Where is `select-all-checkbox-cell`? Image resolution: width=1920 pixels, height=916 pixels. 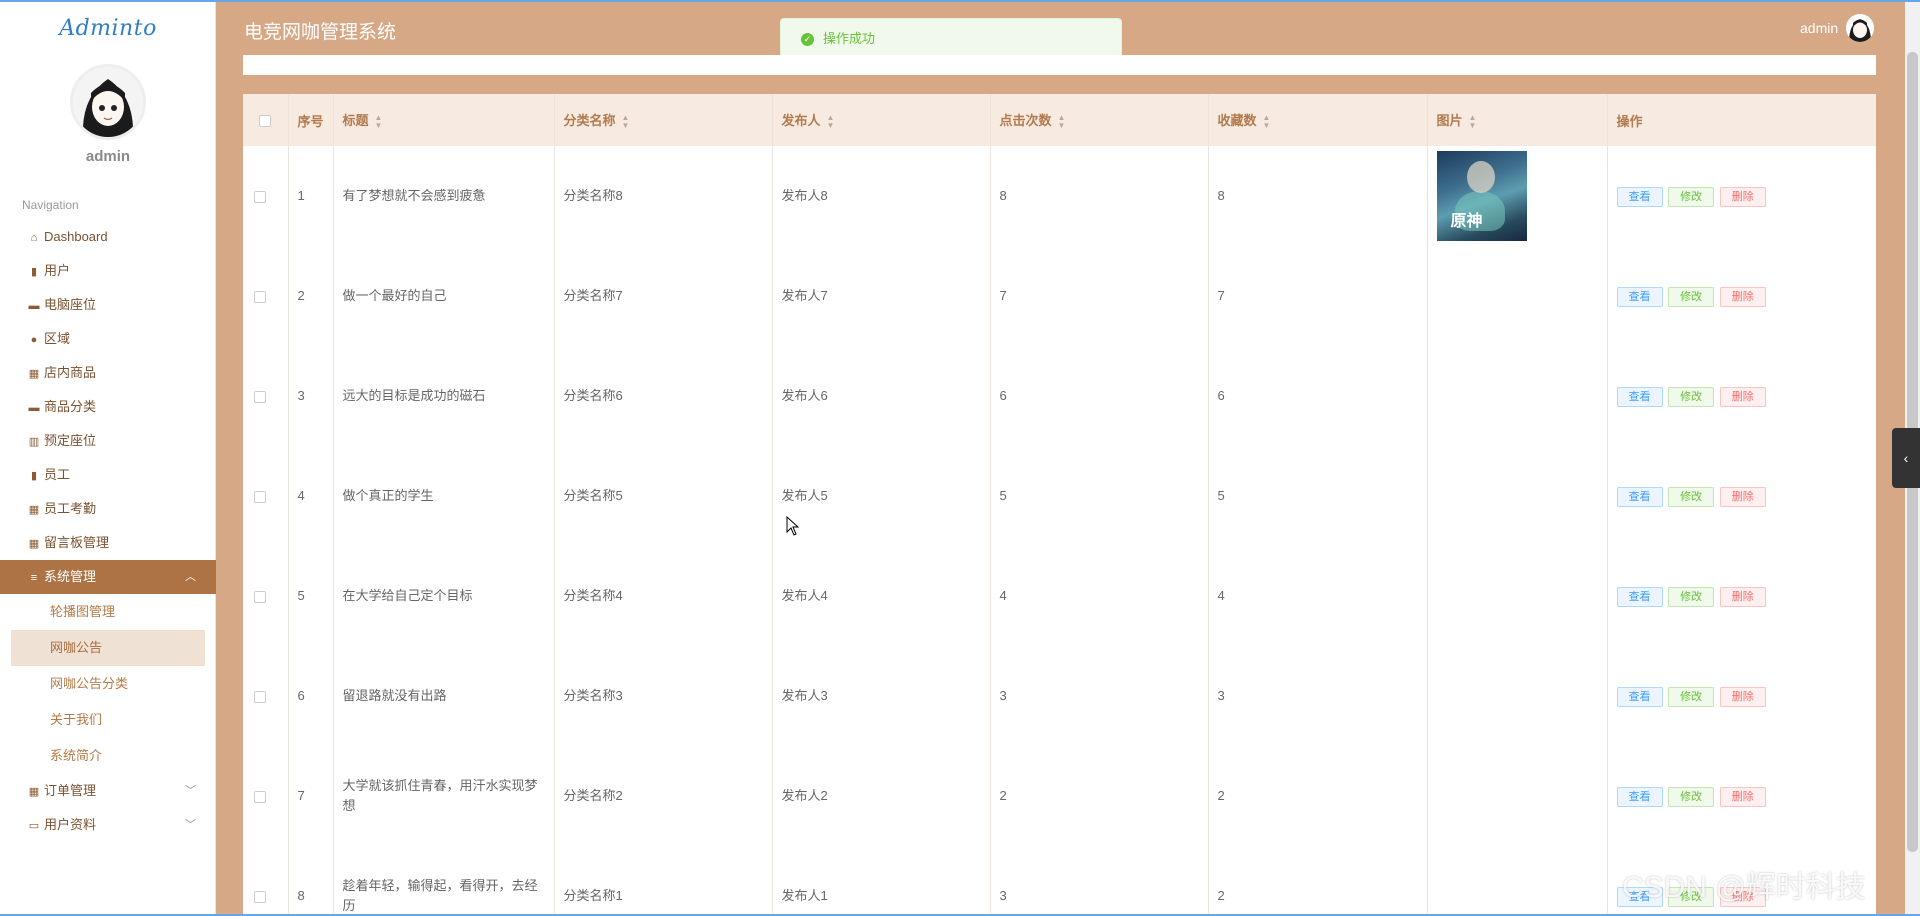 select-all-checkbox-cell is located at coordinates (266, 120).